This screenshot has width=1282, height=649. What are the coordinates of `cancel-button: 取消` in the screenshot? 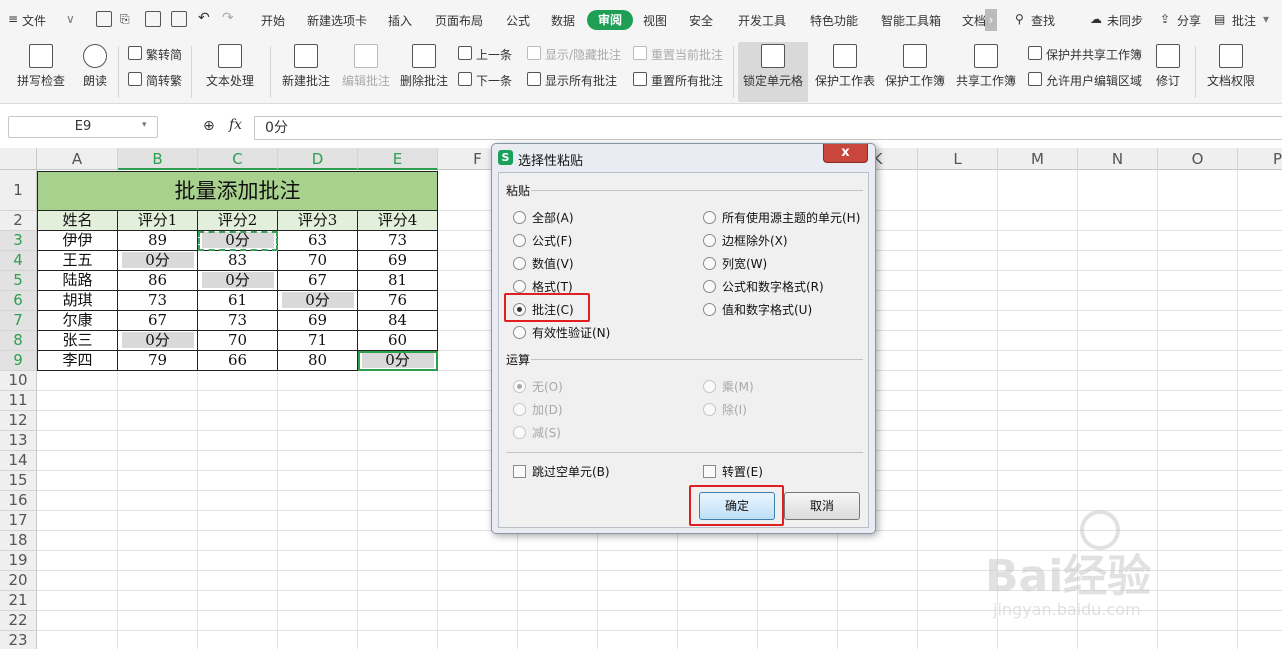 It's located at (822, 506).